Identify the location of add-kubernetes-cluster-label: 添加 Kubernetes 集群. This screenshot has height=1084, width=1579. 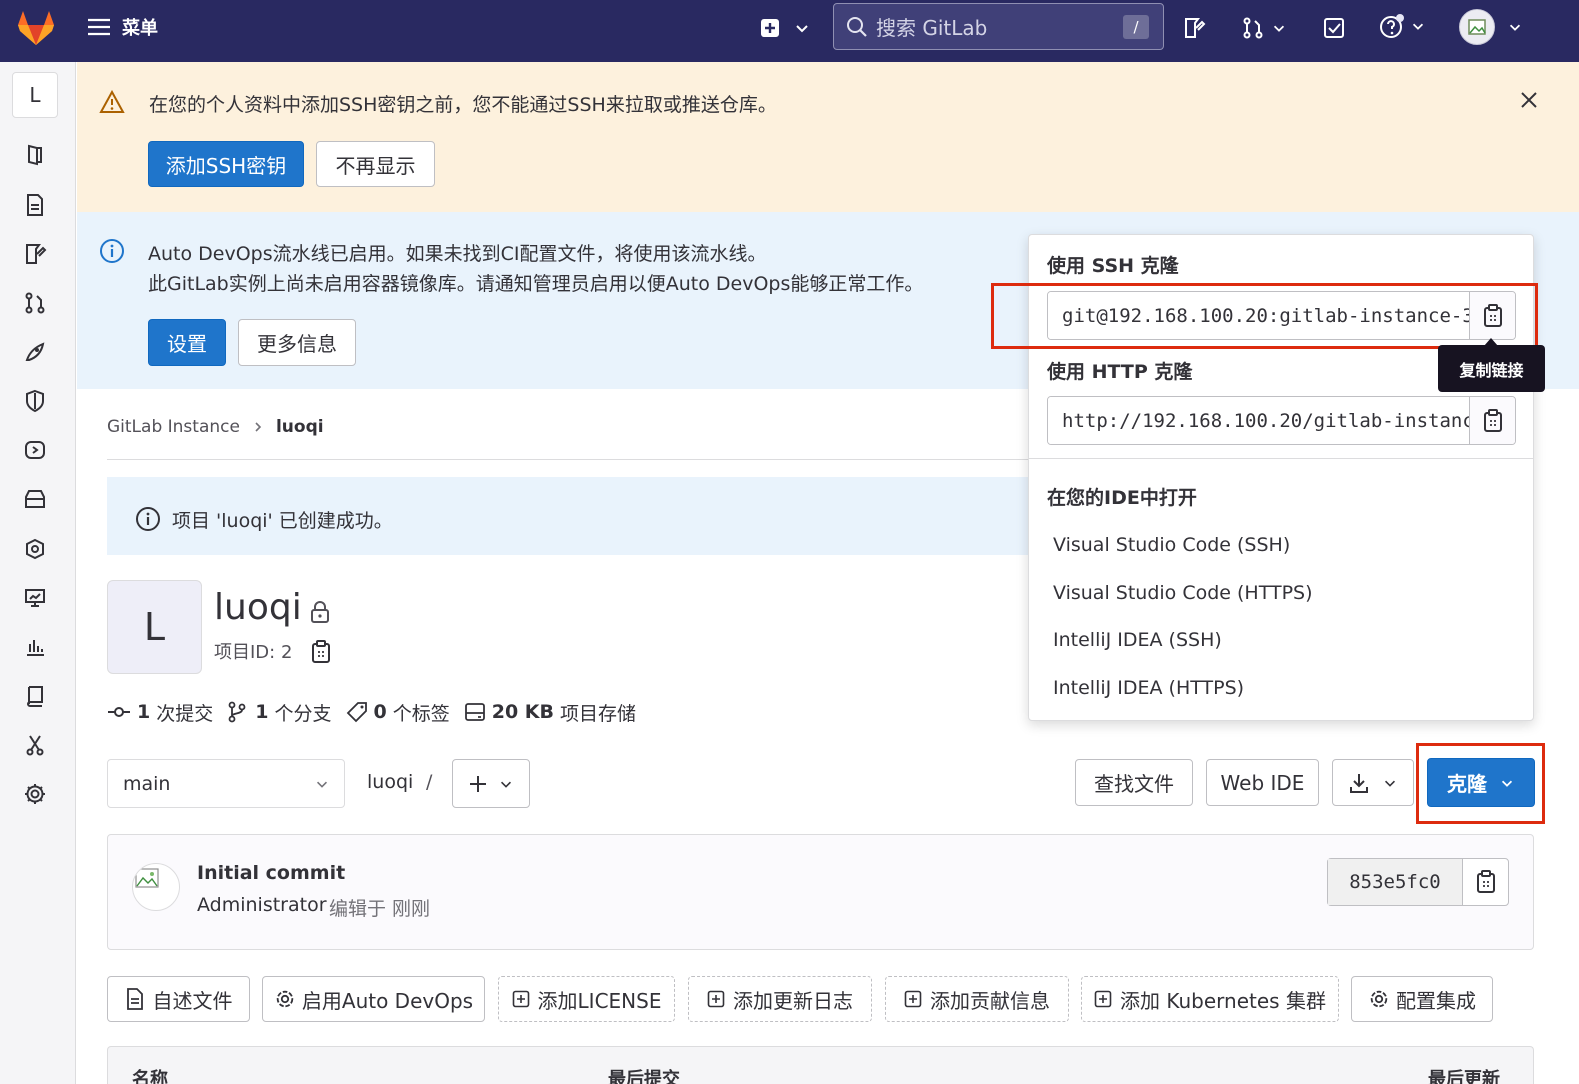
(1223, 1000).